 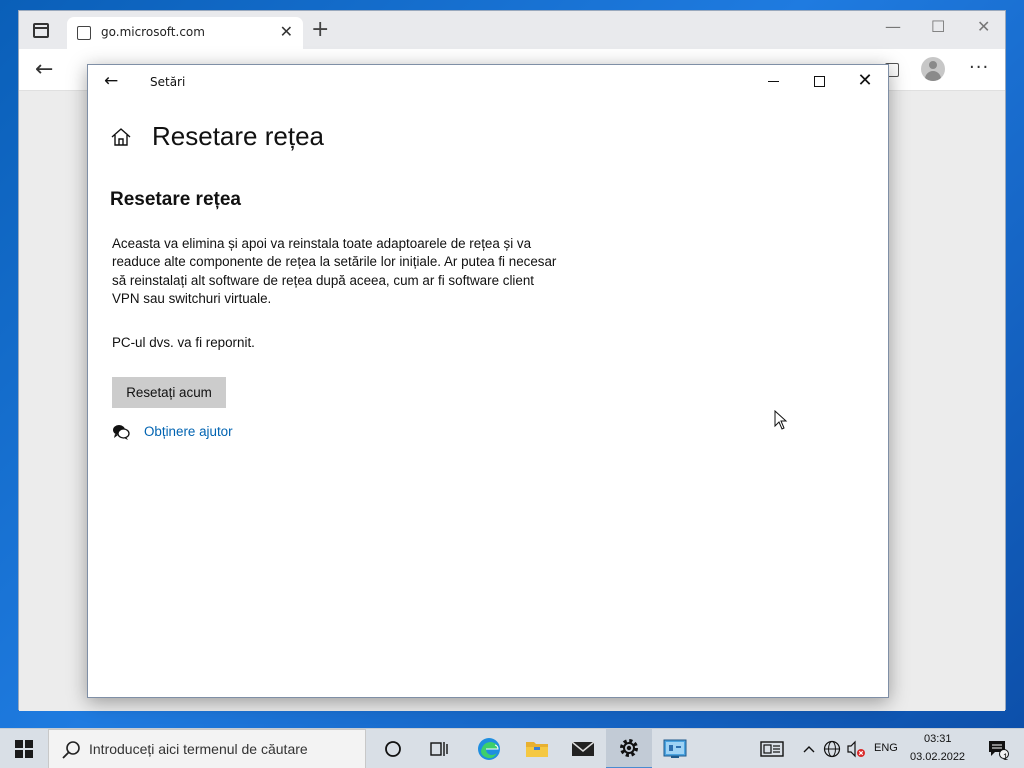 What do you see at coordinates (169, 392) in the screenshot?
I see `reset-now-button: Resetați acum` at bounding box center [169, 392].